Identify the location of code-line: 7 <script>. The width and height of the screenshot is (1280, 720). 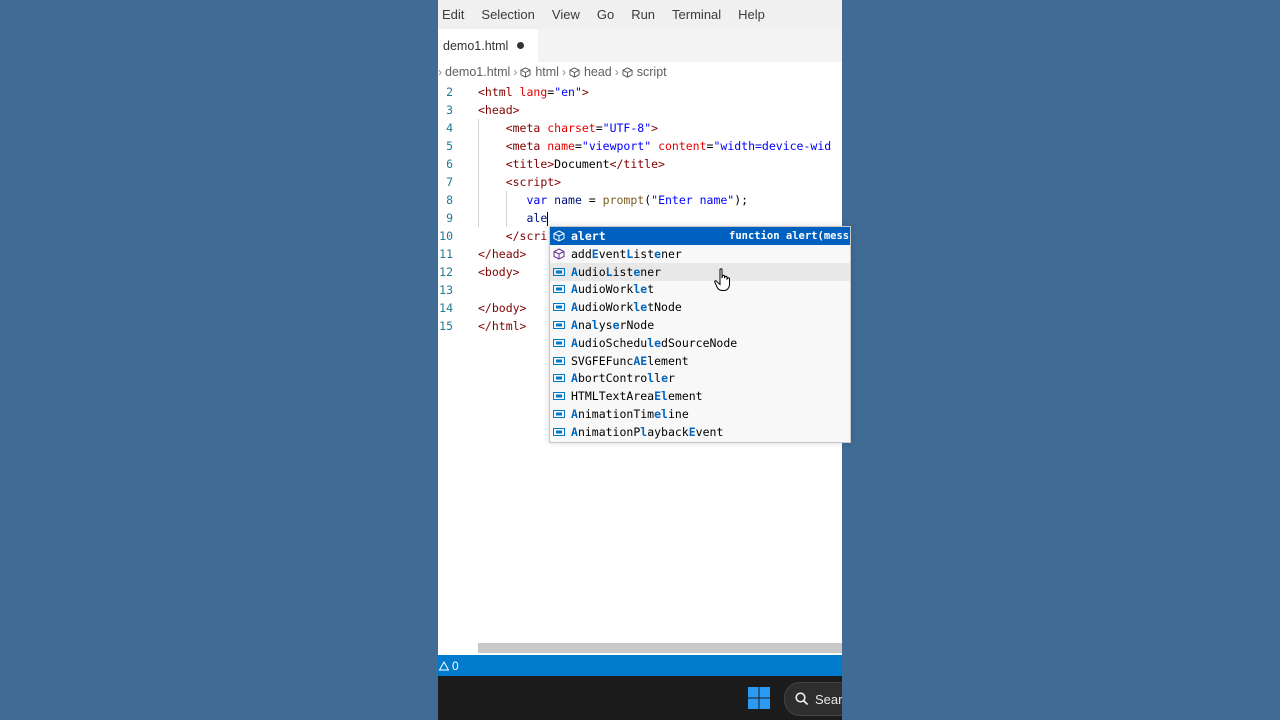
(640, 182).